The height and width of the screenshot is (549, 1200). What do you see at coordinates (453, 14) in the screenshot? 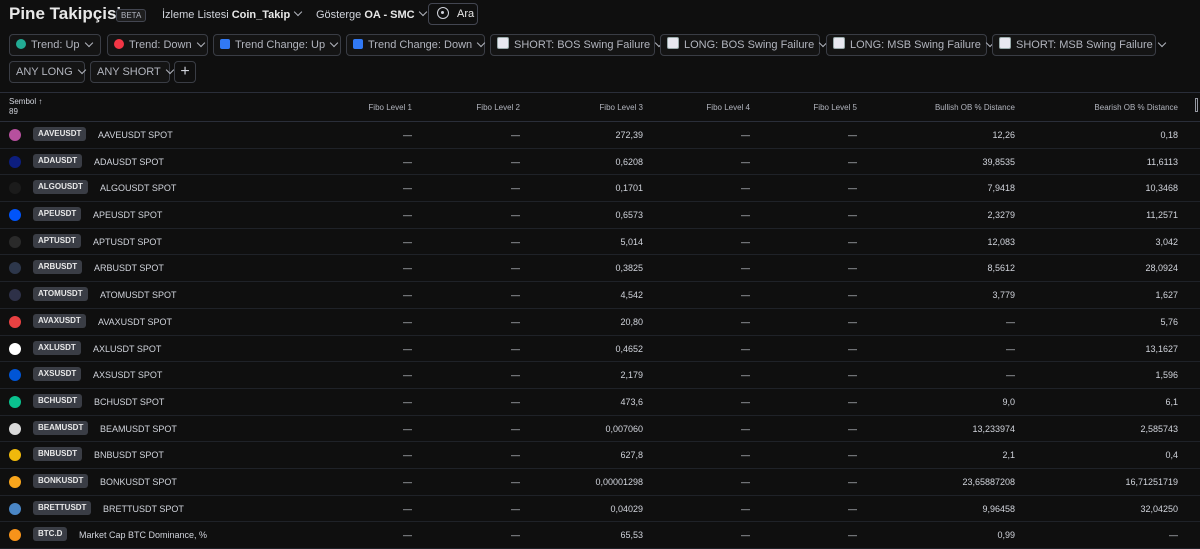
I see `search-button: Ara` at bounding box center [453, 14].